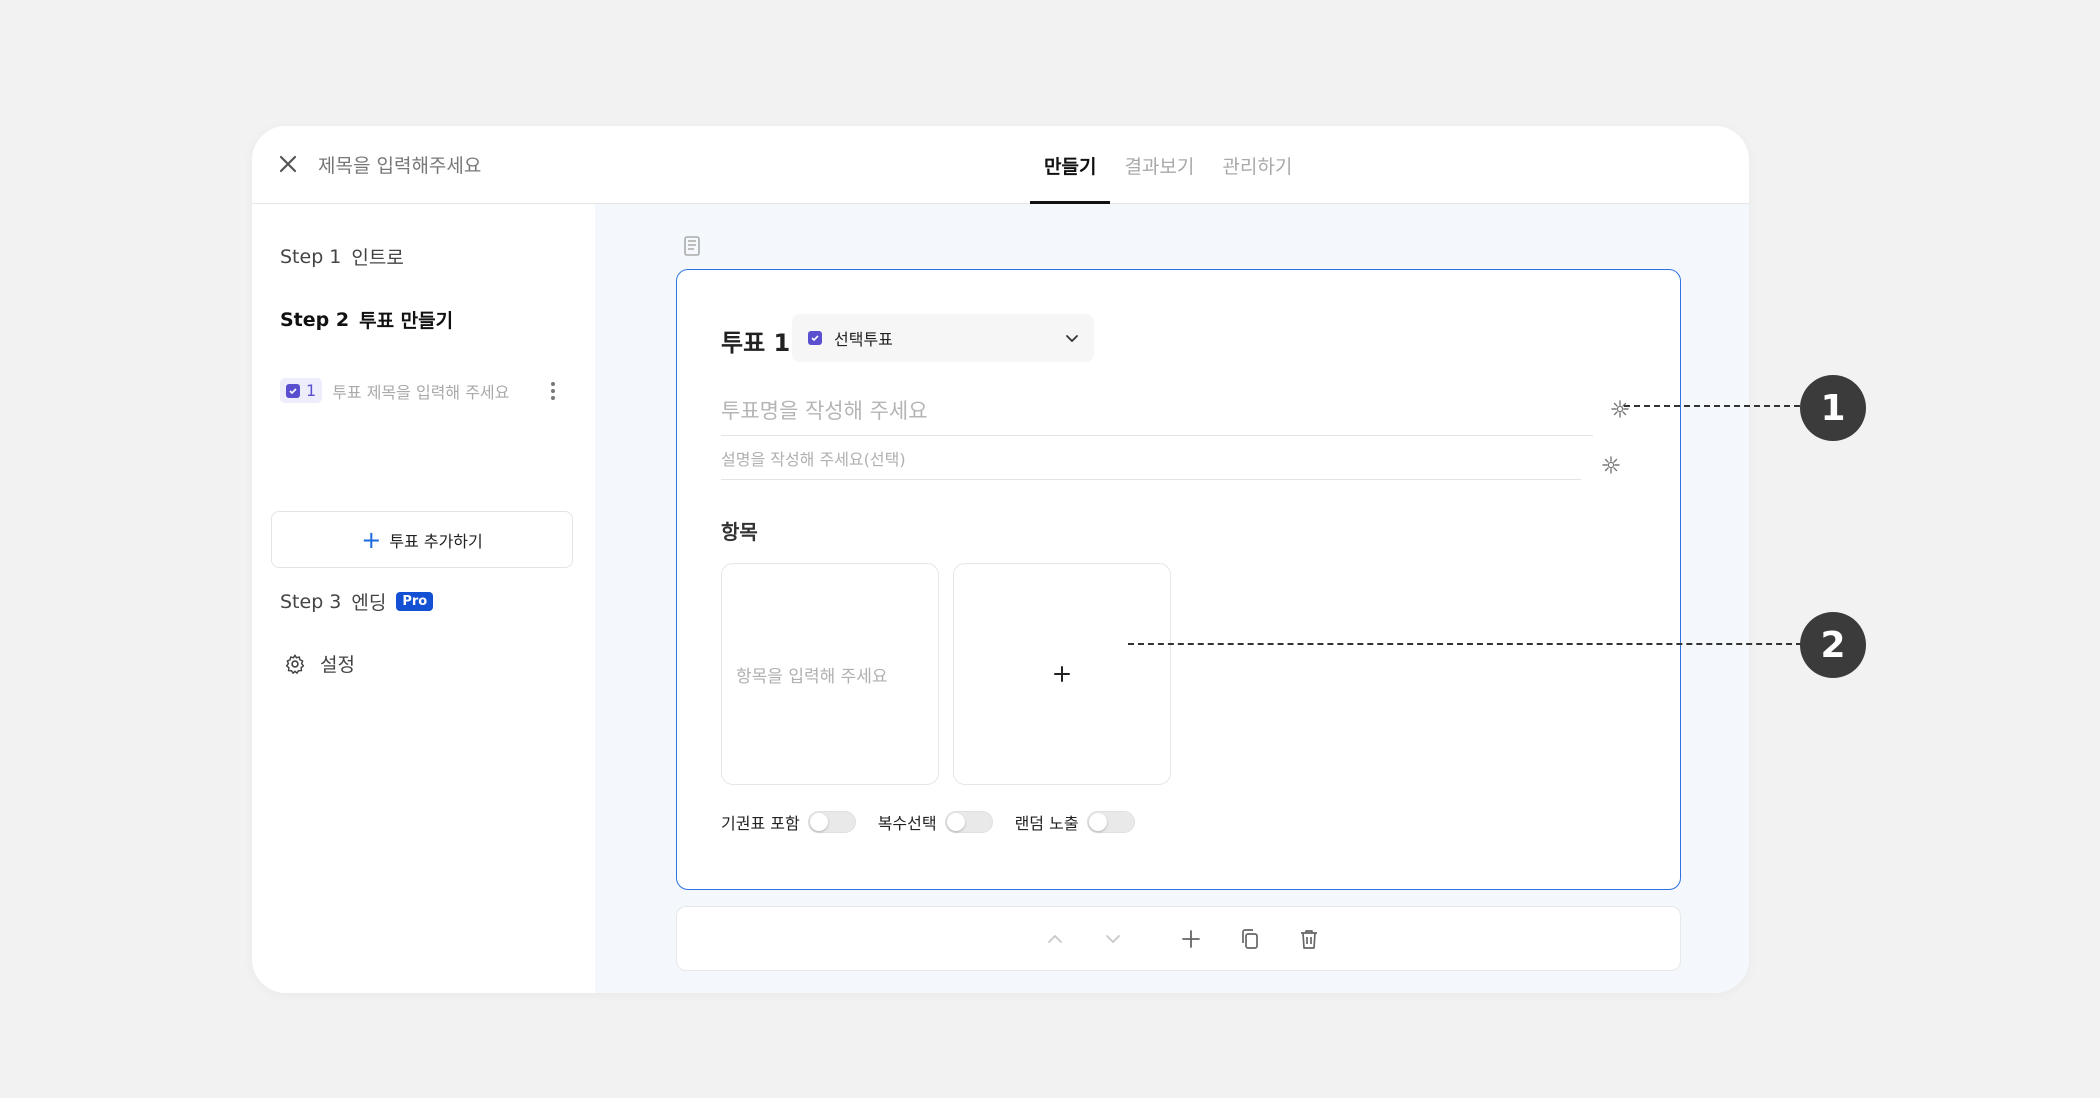 This screenshot has height=1098, width=2100. Describe the element at coordinates (288, 164) in the screenshot. I see `close-icon` at that location.